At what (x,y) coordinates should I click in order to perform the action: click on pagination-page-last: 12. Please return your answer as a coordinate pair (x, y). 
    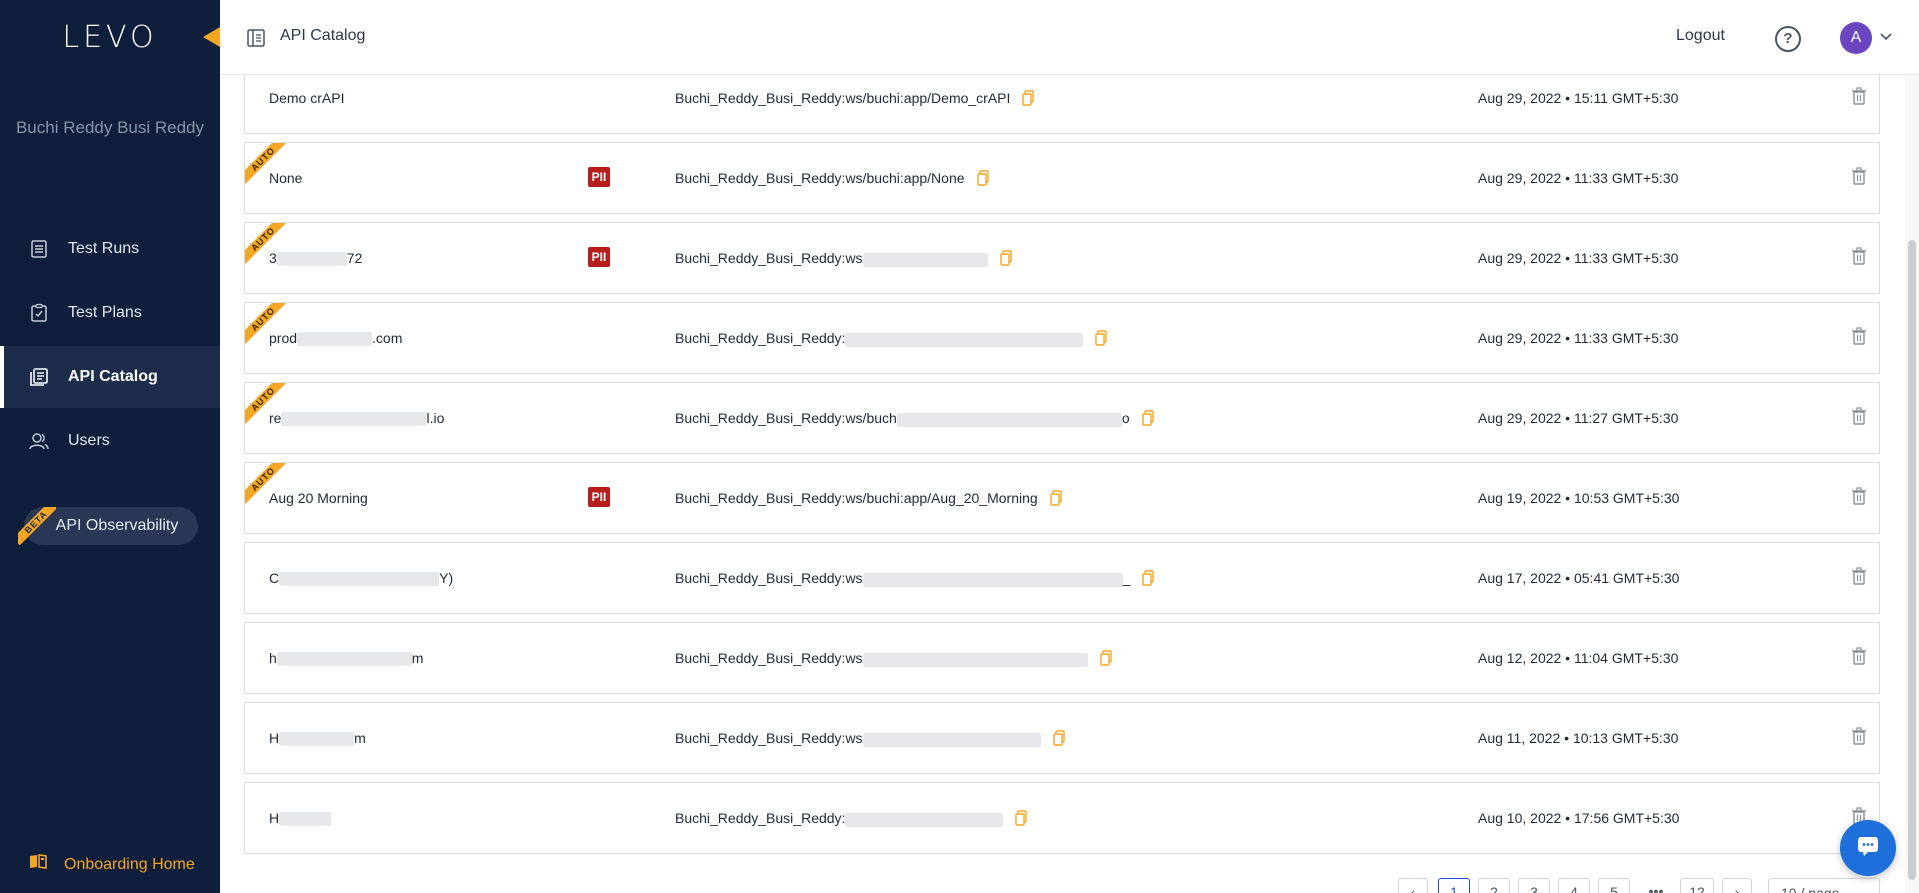
    Looking at the image, I should click on (1697, 885).